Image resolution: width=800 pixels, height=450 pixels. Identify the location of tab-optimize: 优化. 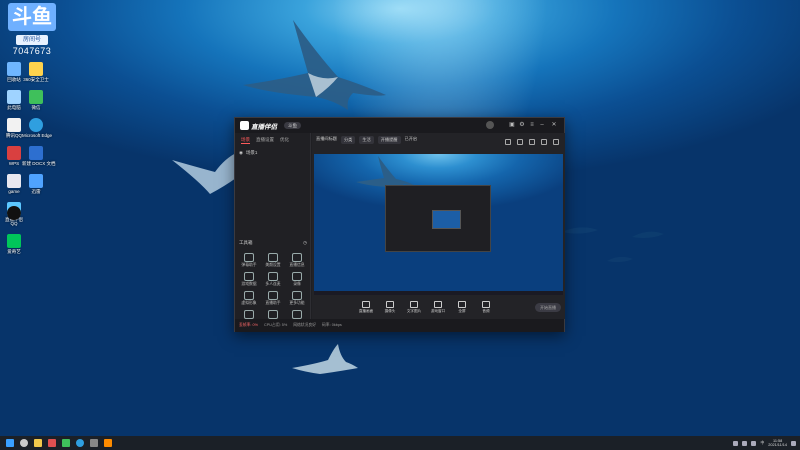
(284, 140).